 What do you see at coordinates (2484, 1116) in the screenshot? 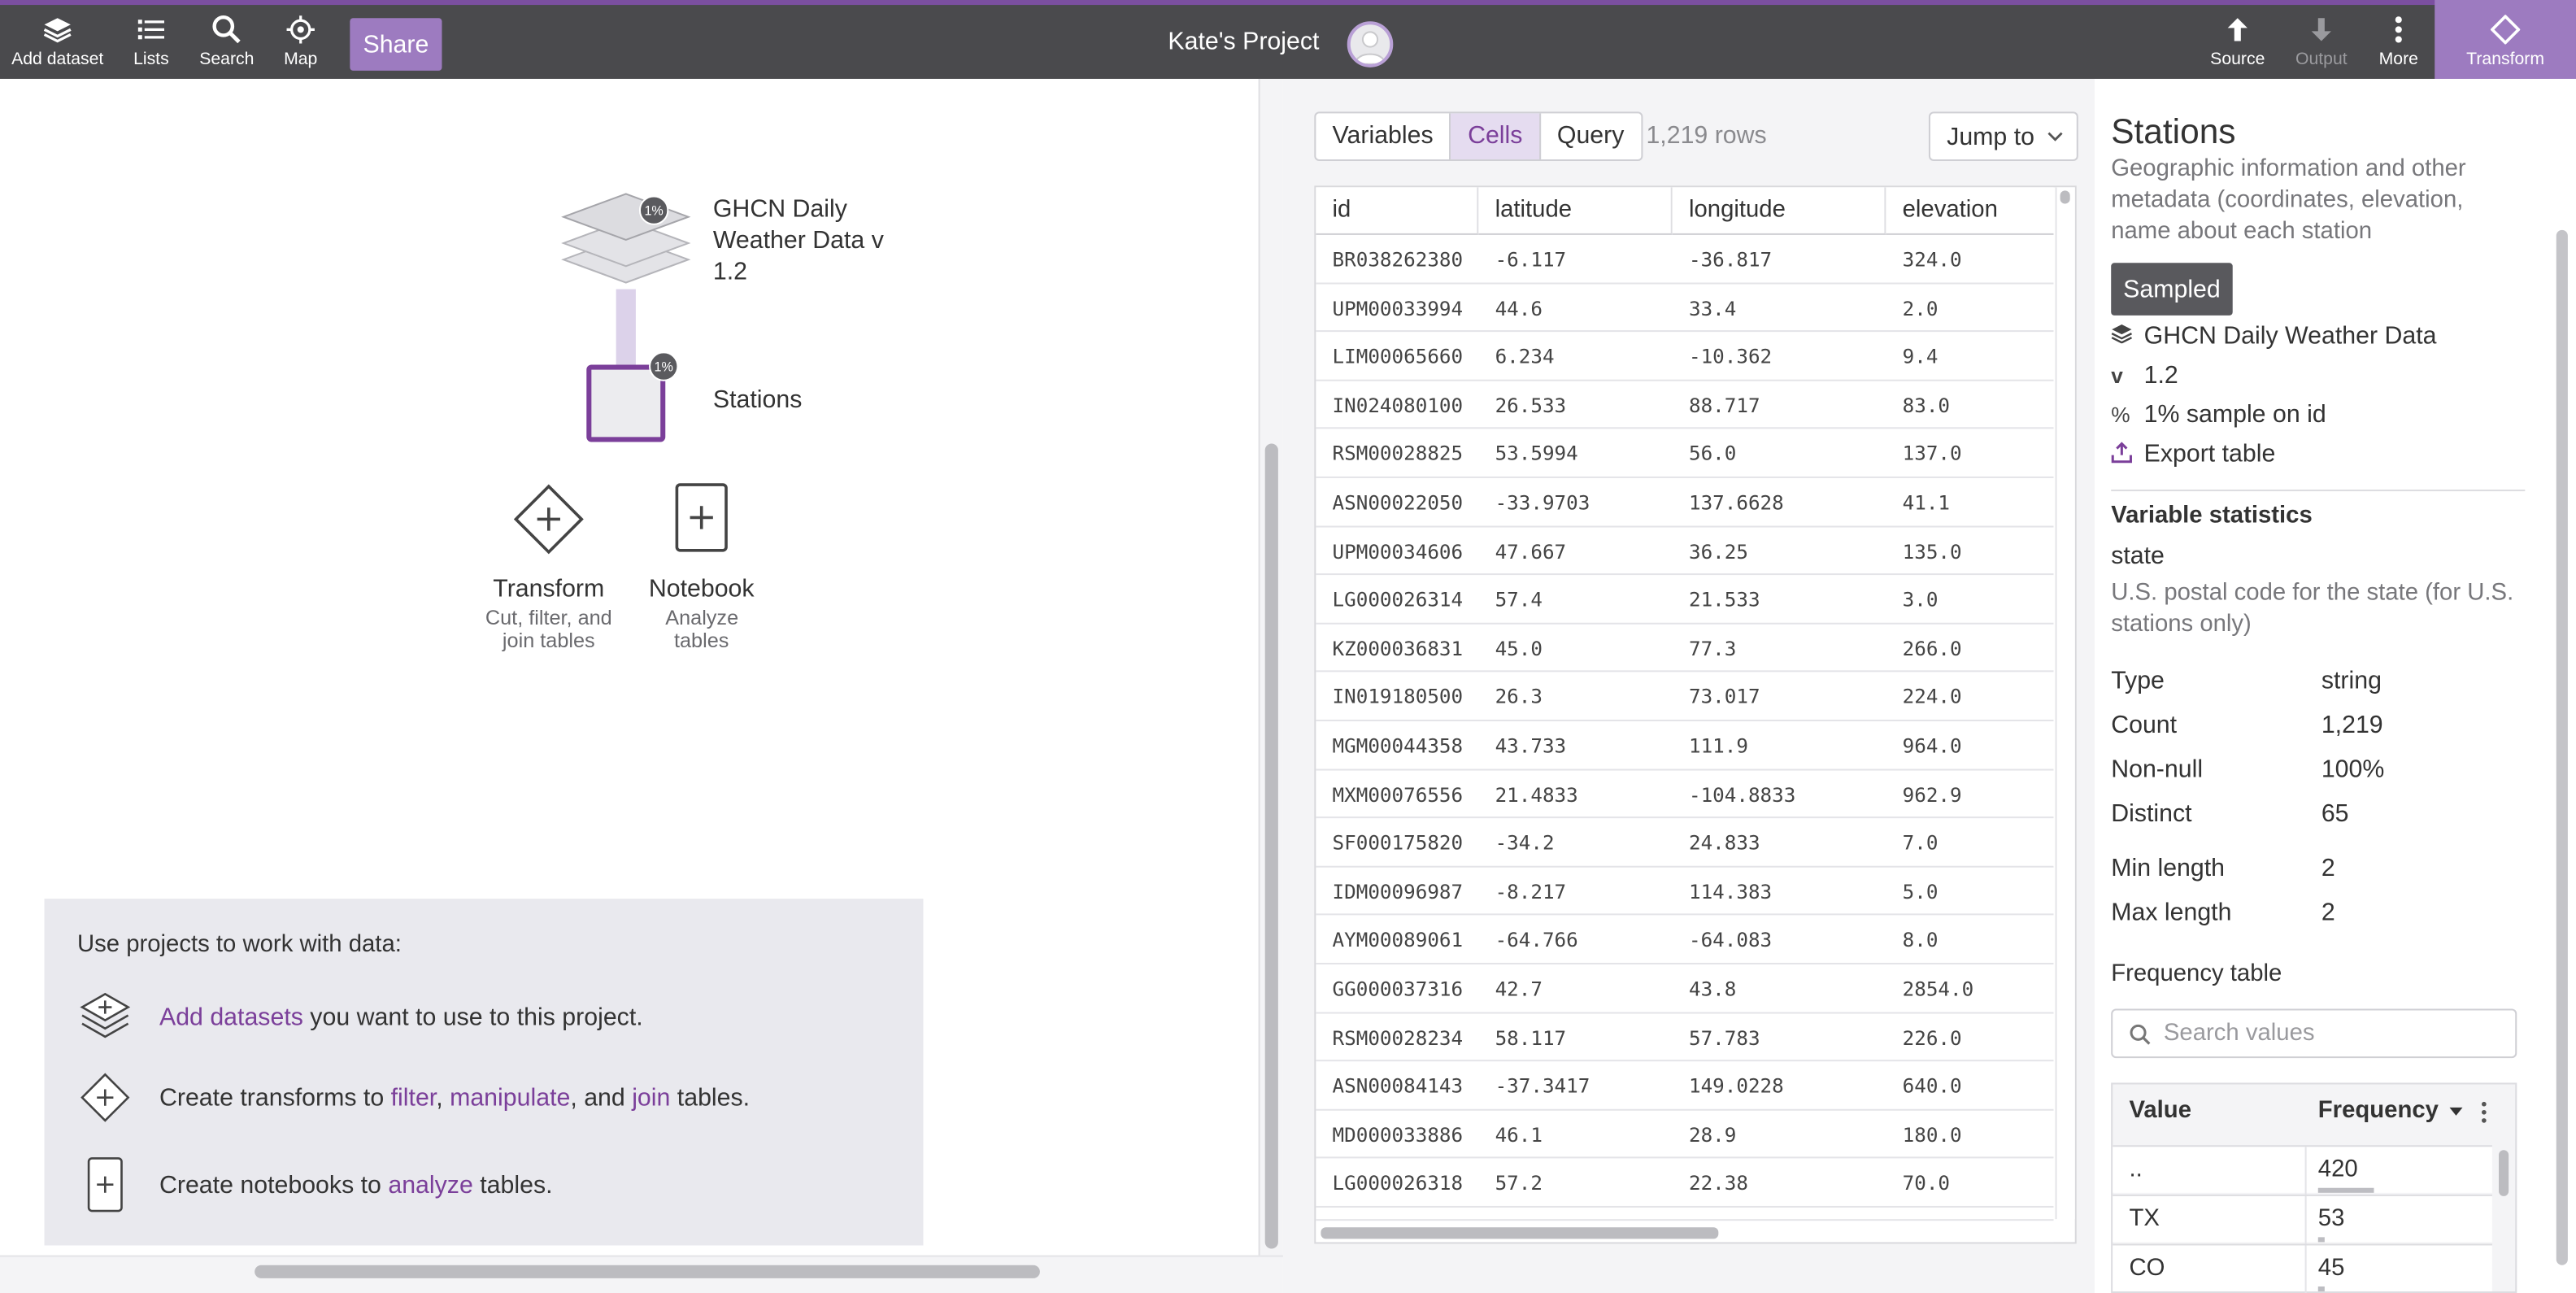
I see `freq-menu-button` at bounding box center [2484, 1116].